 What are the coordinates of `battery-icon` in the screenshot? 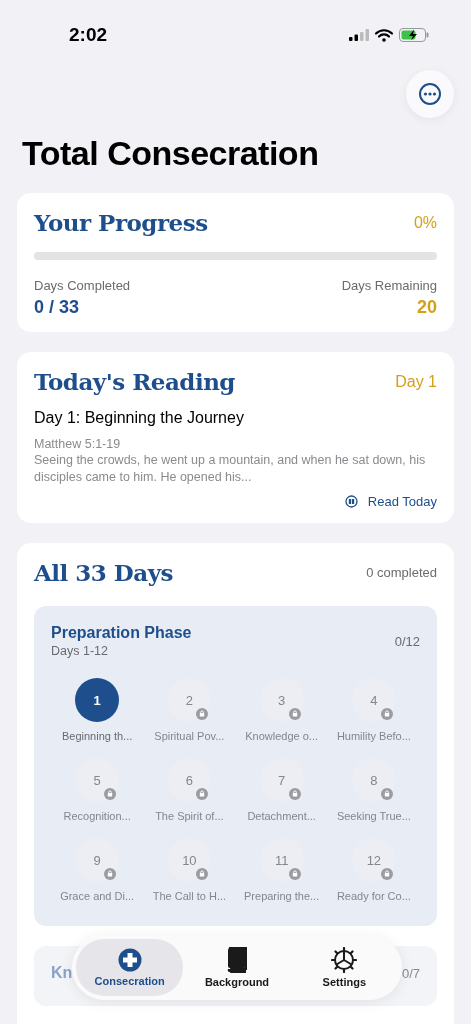 It's located at (414, 35).